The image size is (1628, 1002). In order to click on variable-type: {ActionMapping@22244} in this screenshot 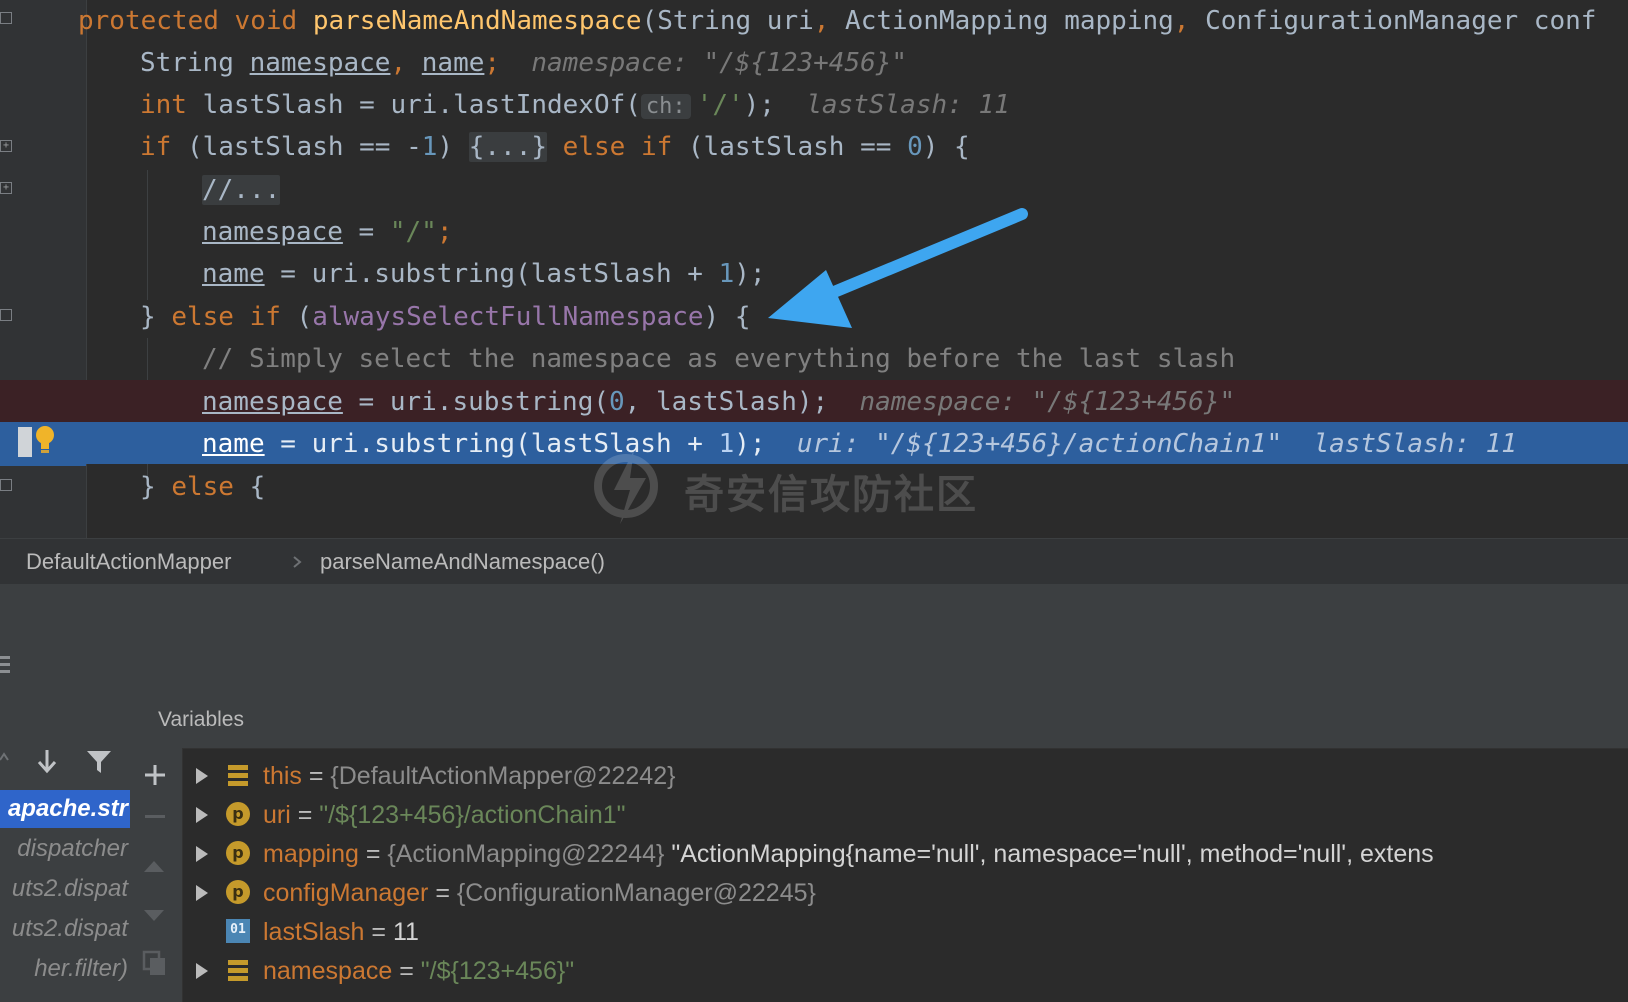, I will do `click(526, 854)`.